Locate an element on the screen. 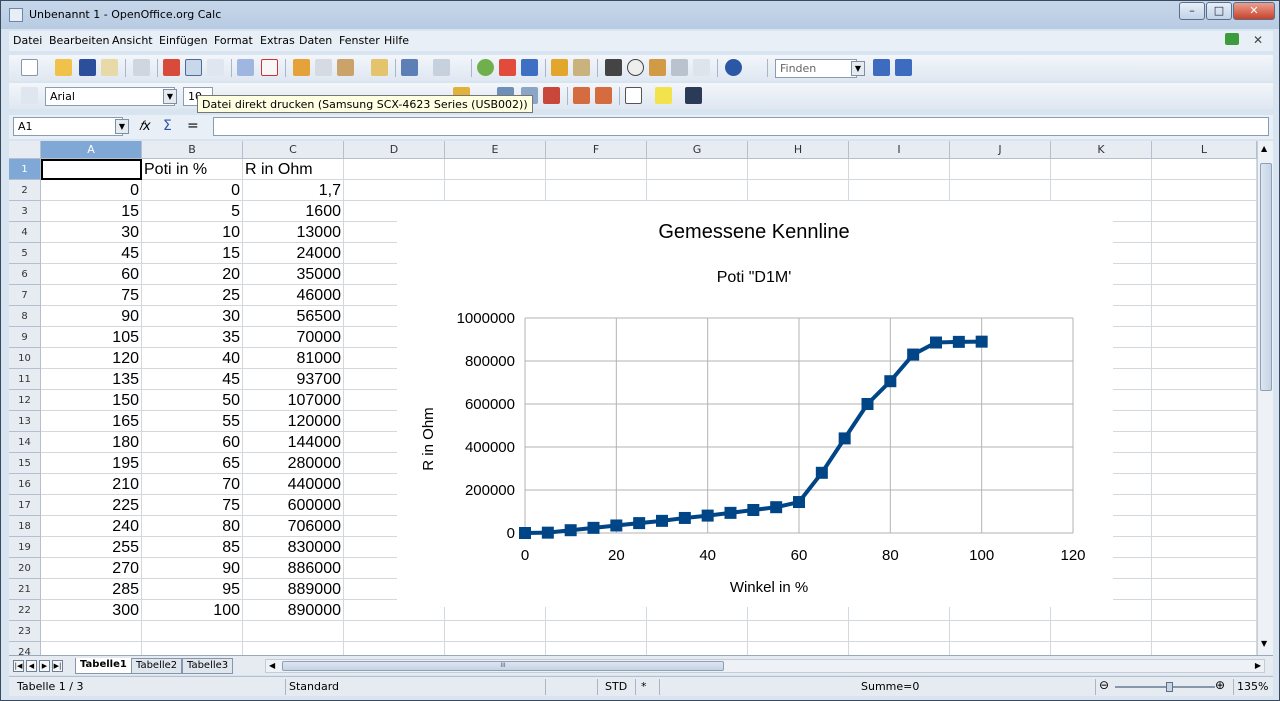 This screenshot has width=1280, height=701. row-header: 13 is located at coordinates (25, 421).